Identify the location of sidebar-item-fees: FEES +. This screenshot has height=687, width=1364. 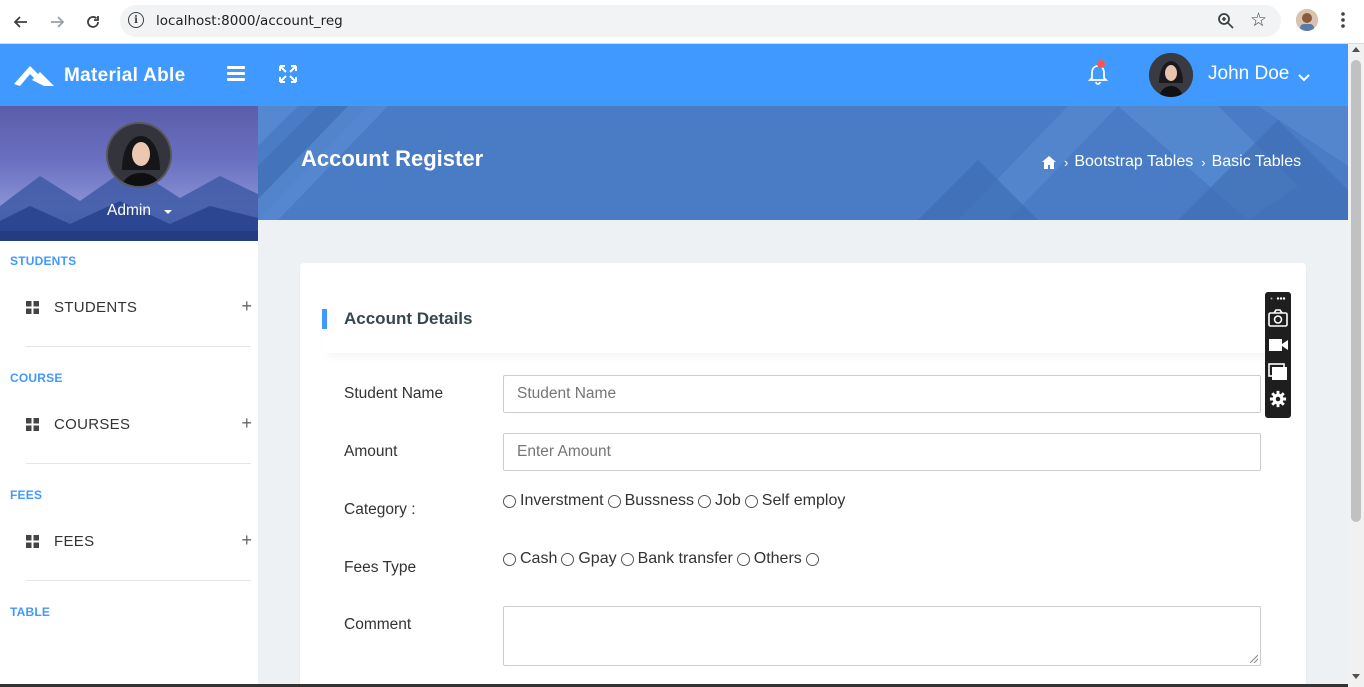
(138, 543).